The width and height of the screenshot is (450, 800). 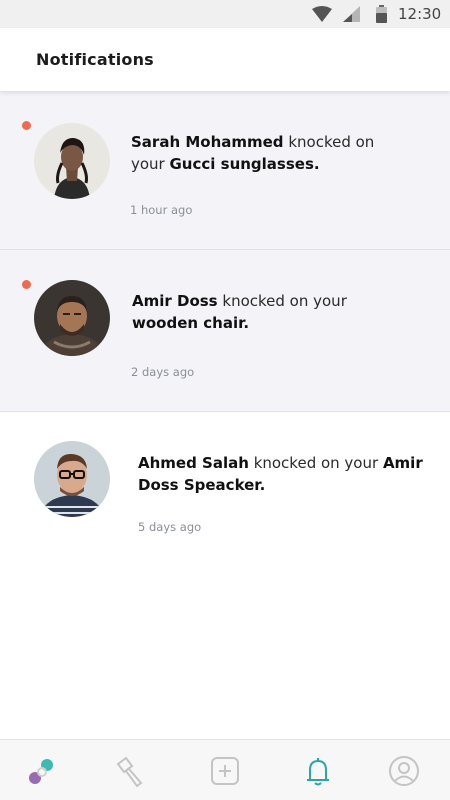 What do you see at coordinates (225, 14) in the screenshot?
I see `status-bar: 12:30` at bounding box center [225, 14].